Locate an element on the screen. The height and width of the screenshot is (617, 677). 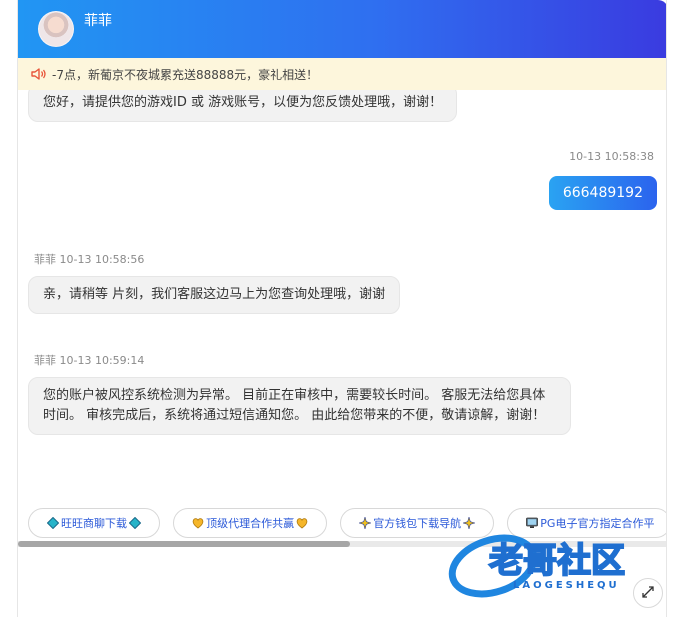
message-timestamp: 10-13 10:58:38 is located at coordinates (611, 156).